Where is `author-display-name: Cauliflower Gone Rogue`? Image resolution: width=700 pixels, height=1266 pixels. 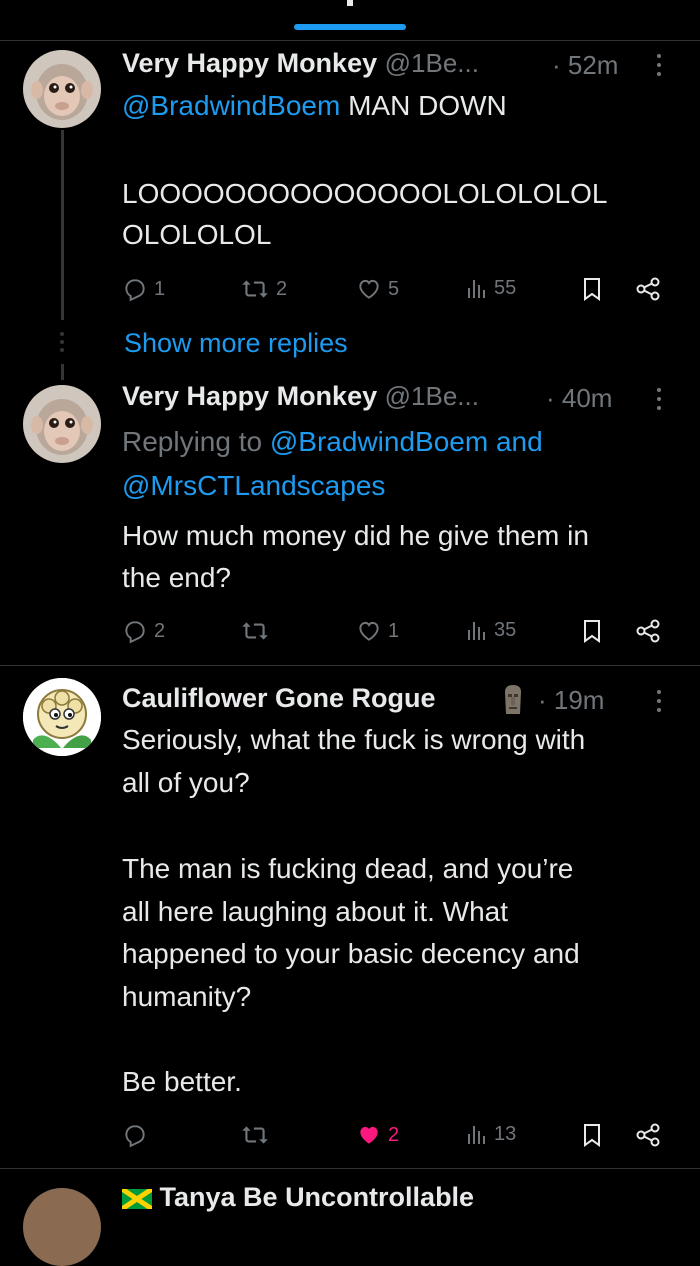
author-display-name: Cauliflower Gone Rogue is located at coordinates (279, 698).